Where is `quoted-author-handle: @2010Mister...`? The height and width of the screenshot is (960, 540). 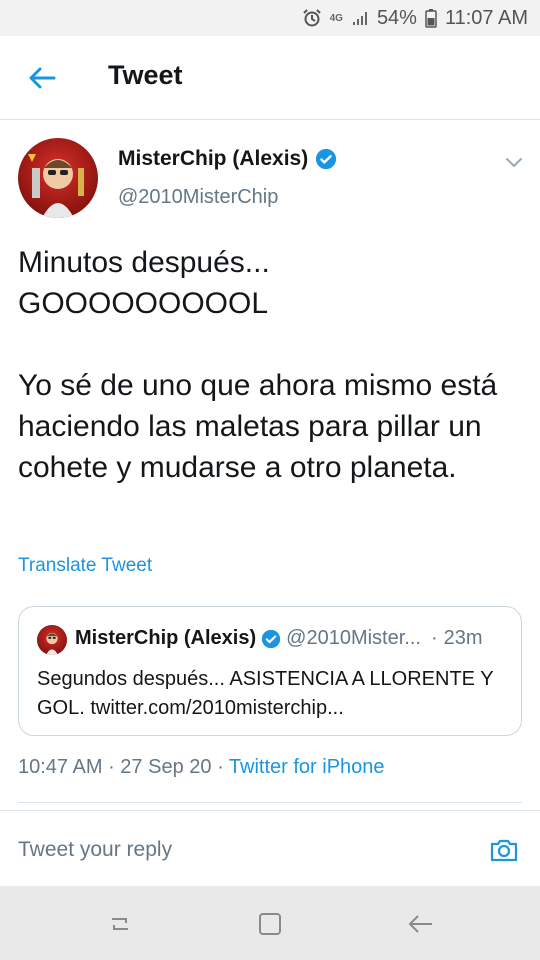 quoted-author-handle: @2010Mister... is located at coordinates (353, 638).